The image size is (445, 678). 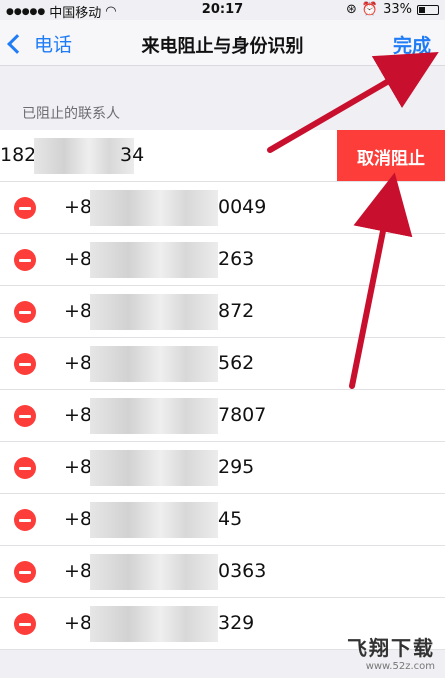 I want to click on contact-row: +8 0049, so click(x=222, y=208).